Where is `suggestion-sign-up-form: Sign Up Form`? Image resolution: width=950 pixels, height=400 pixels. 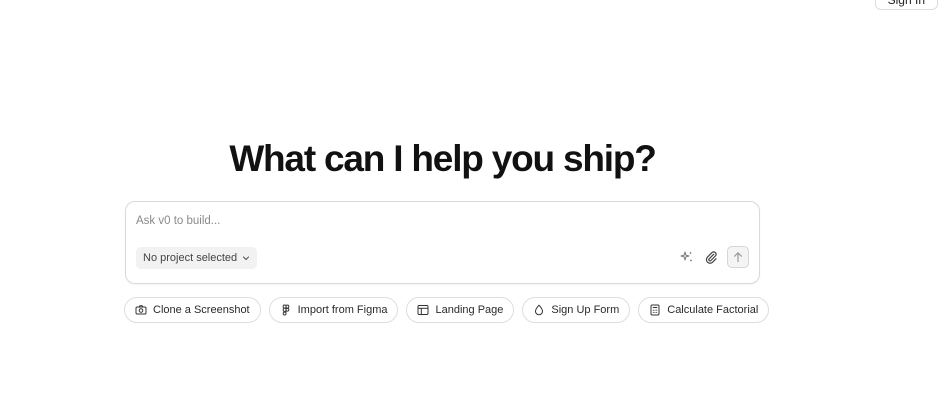 suggestion-sign-up-form: Sign Up Form is located at coordinates (576, 310).